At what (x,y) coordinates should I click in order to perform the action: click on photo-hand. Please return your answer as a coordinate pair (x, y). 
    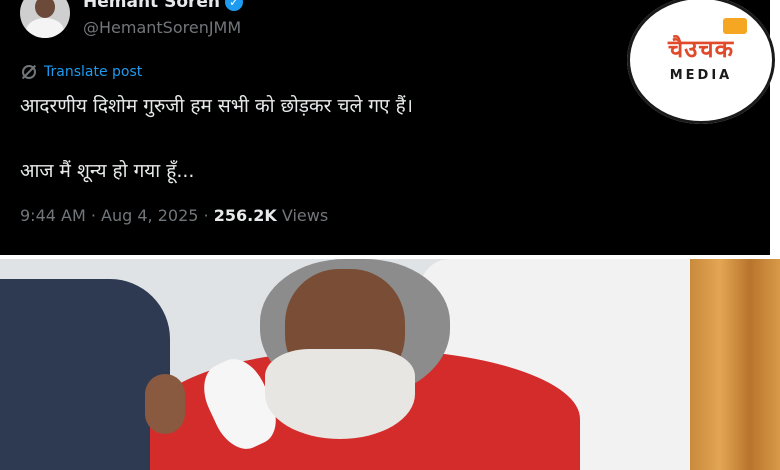
    Looking at the image, I should click on (165, 404).